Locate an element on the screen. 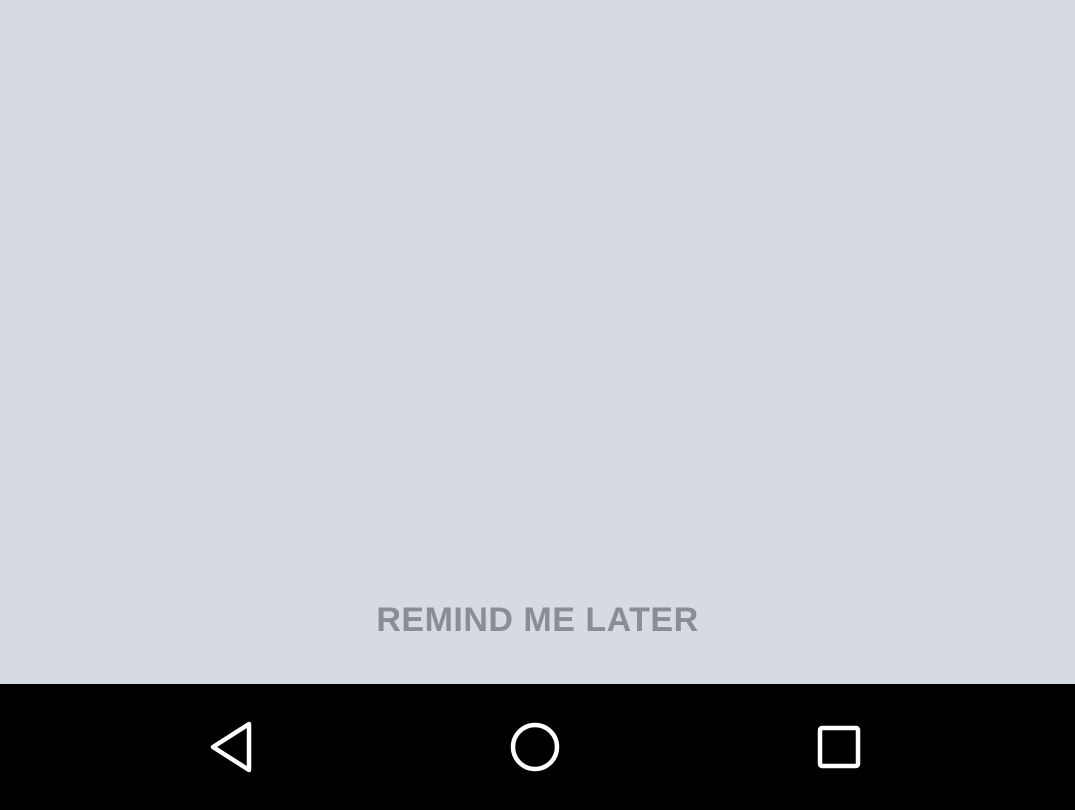 The height and width of the screenshot is (810, 1075). remind-me-later-button: REMIND ME LATER is located at coordinates (537, 620).